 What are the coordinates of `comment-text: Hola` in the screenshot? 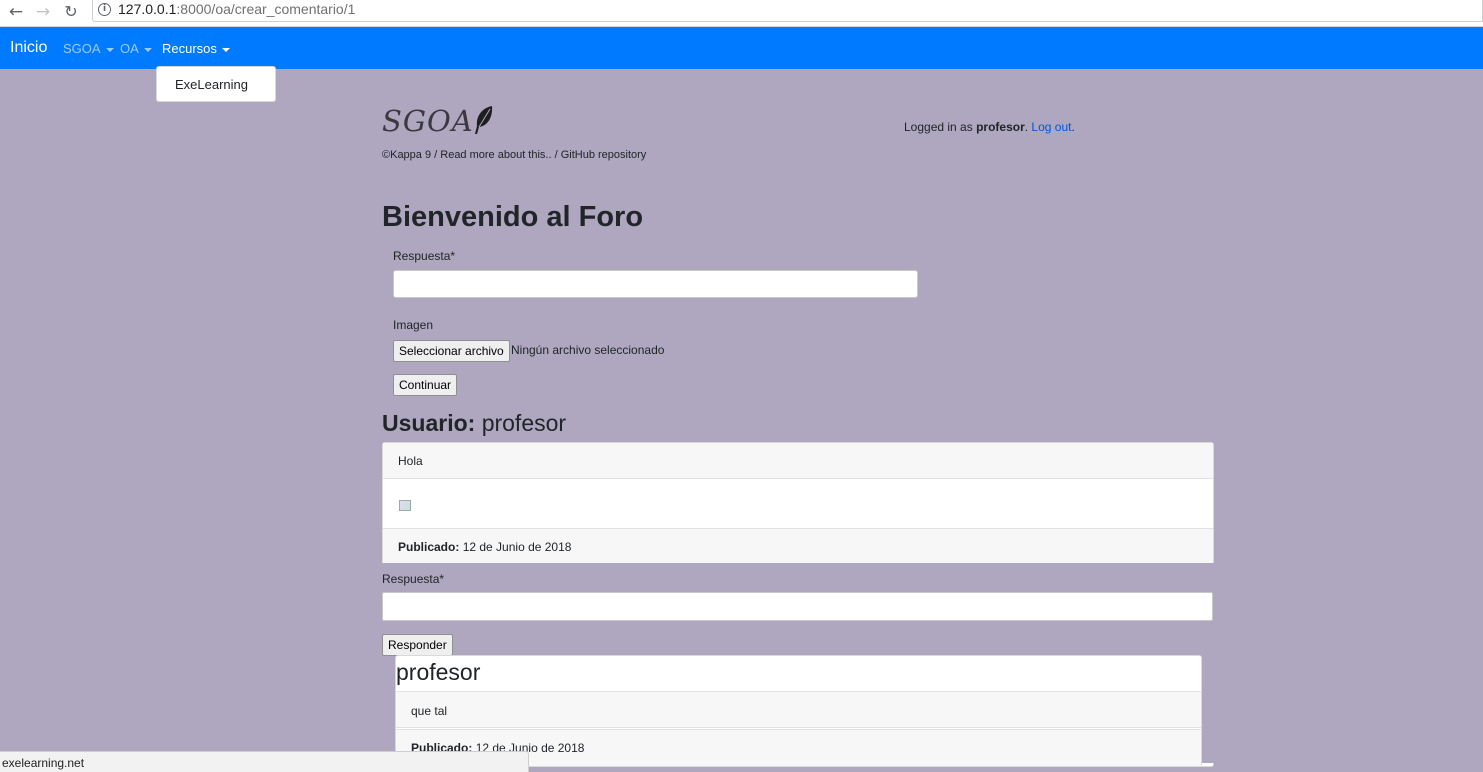 It's located at (410, 461).